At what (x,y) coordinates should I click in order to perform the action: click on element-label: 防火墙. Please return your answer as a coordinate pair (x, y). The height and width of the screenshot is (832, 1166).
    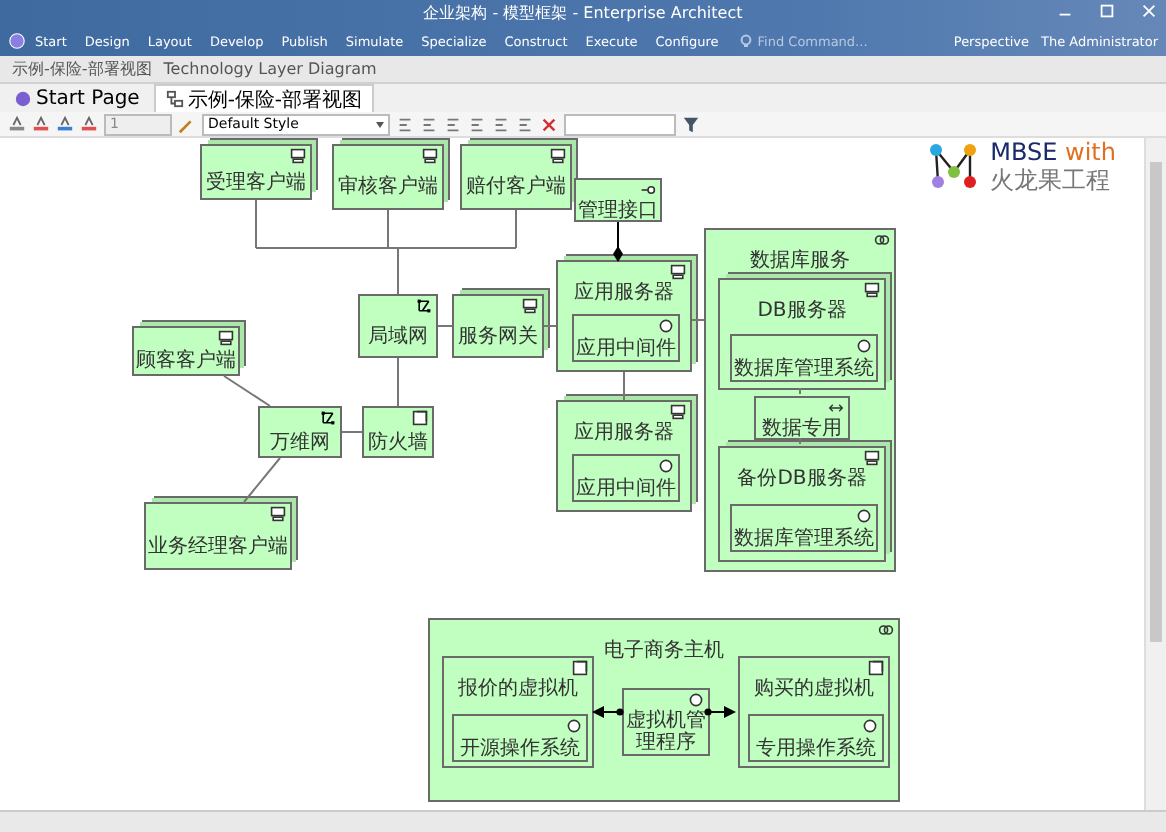
    Looking at the image, I should click on (398, 442).